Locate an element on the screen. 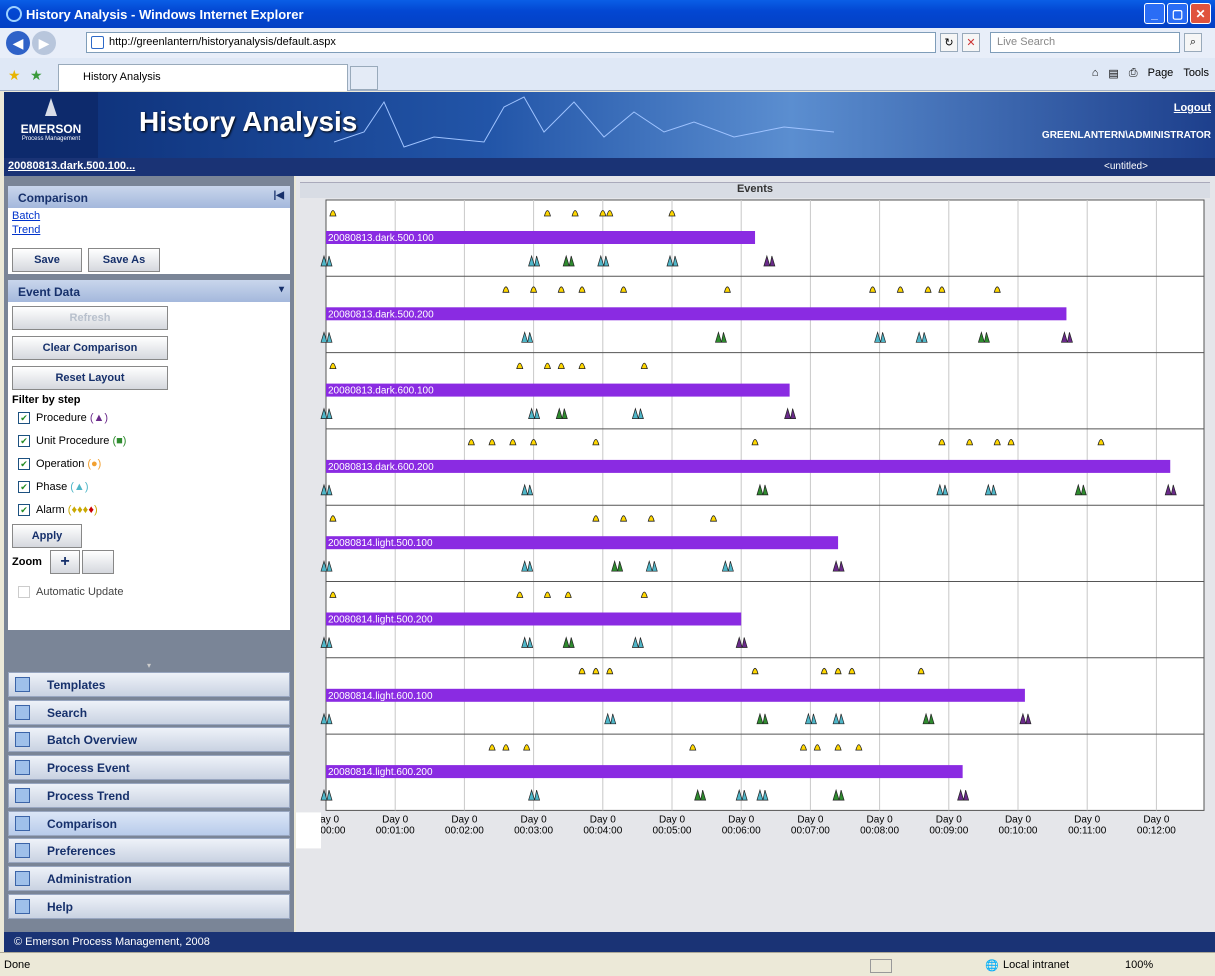 The image size is (1215, 976). zoom-in-button: + is located at coordinates (65, 562).